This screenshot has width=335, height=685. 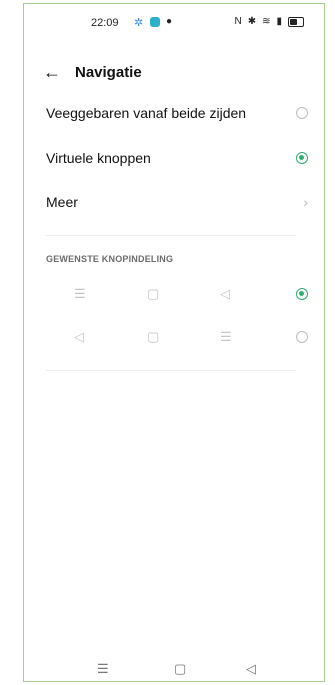 I want to click on signal-icon: ▮, so click(x=279, y=21).